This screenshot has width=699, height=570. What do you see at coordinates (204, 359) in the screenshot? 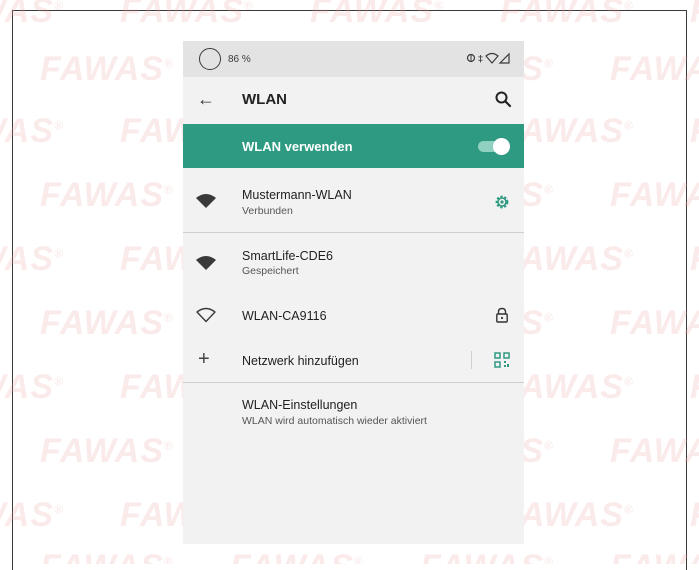
I see `plus-icon: +` at bounding box center [204, 359].